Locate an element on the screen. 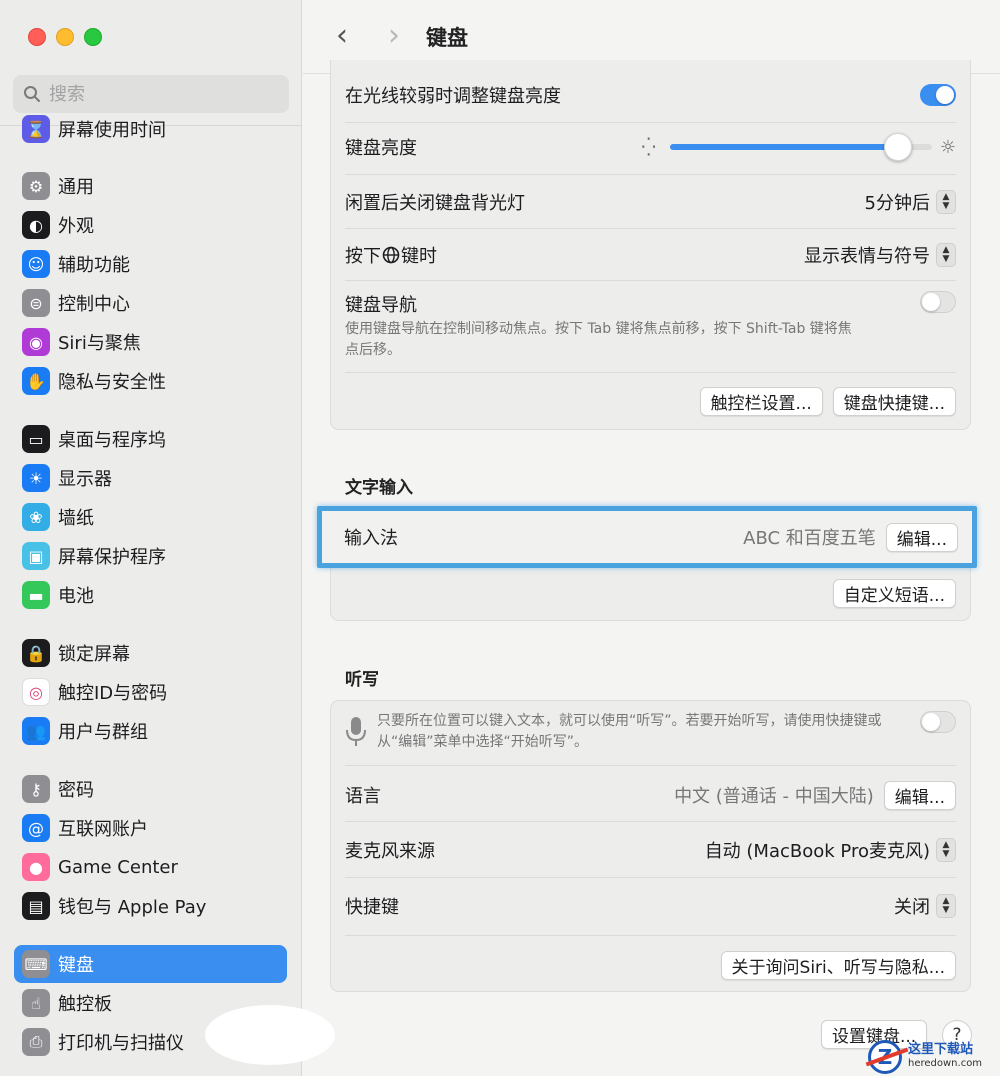  site-watermark: Z 这里下载站 heredown.com is located at coordinates (933, 1057).